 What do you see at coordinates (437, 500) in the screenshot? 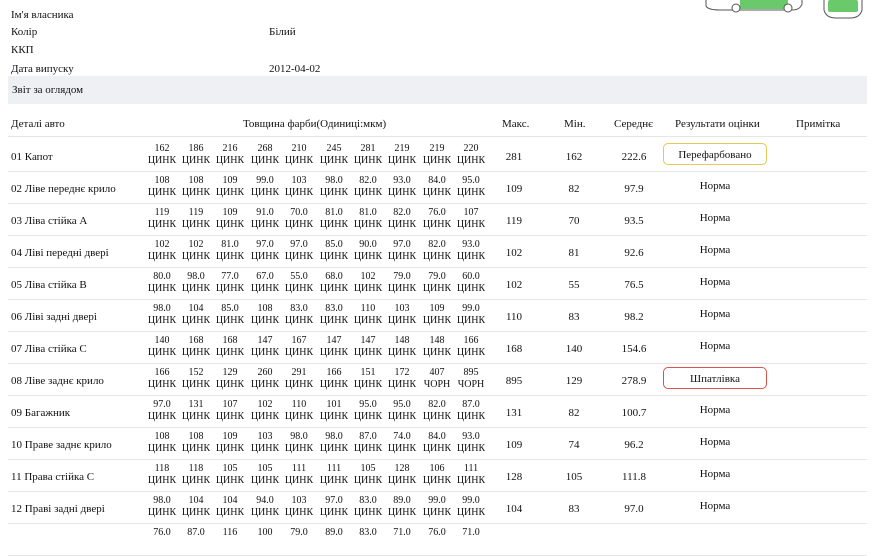
I see `reading-value: 99.0` at bounding box center [437, 500].